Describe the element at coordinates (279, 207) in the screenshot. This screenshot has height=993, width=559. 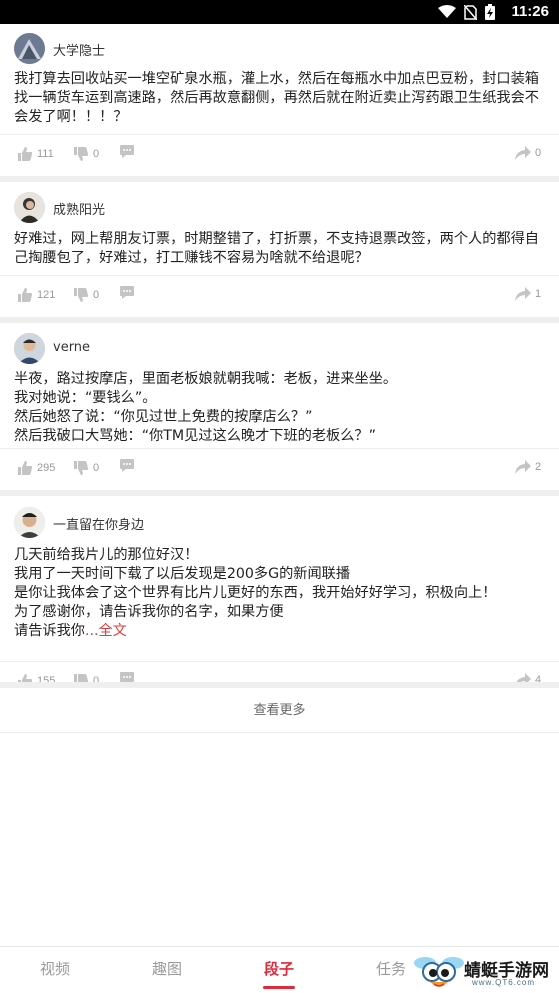
I see `post-header: 成熟阳光` at that location.